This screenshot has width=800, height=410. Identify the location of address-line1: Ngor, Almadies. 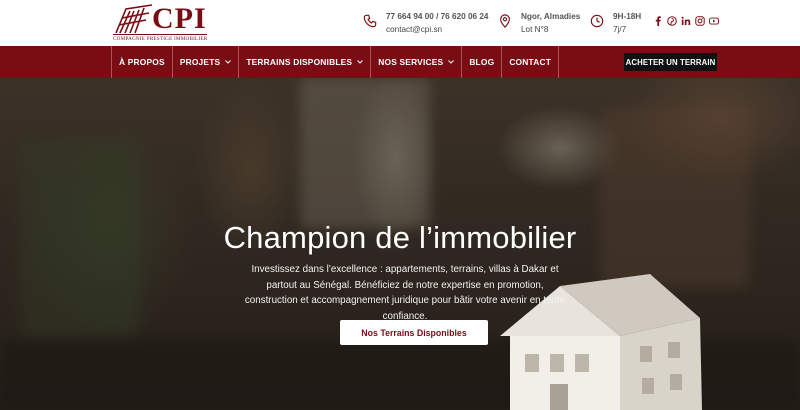
(551, 16).